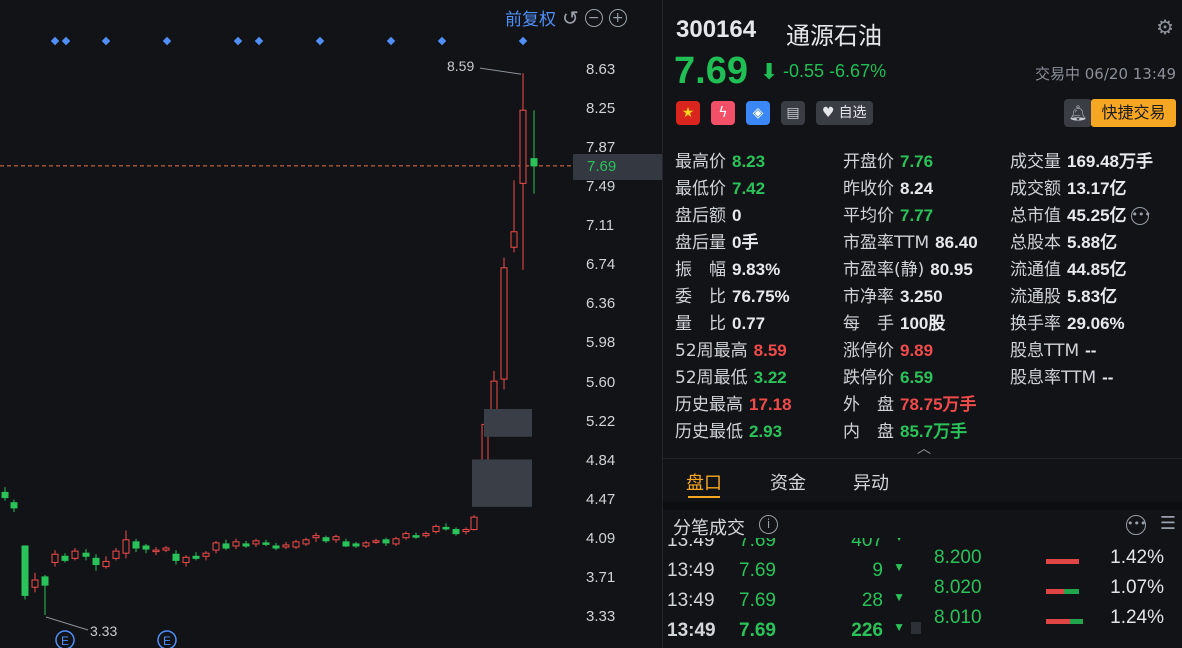  What do you see at coordinates (768, 524) in the screenshot?
I see `info-icon: i` at bounding box center [768, 524].